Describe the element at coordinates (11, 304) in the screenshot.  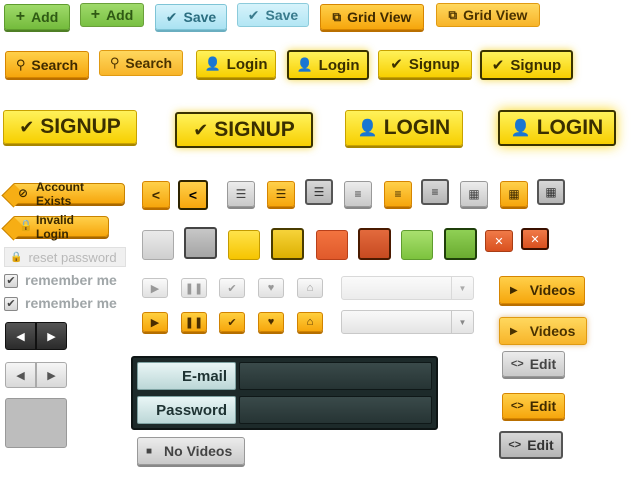
I see `remember-me-checkbox-2: ✔` at that location.